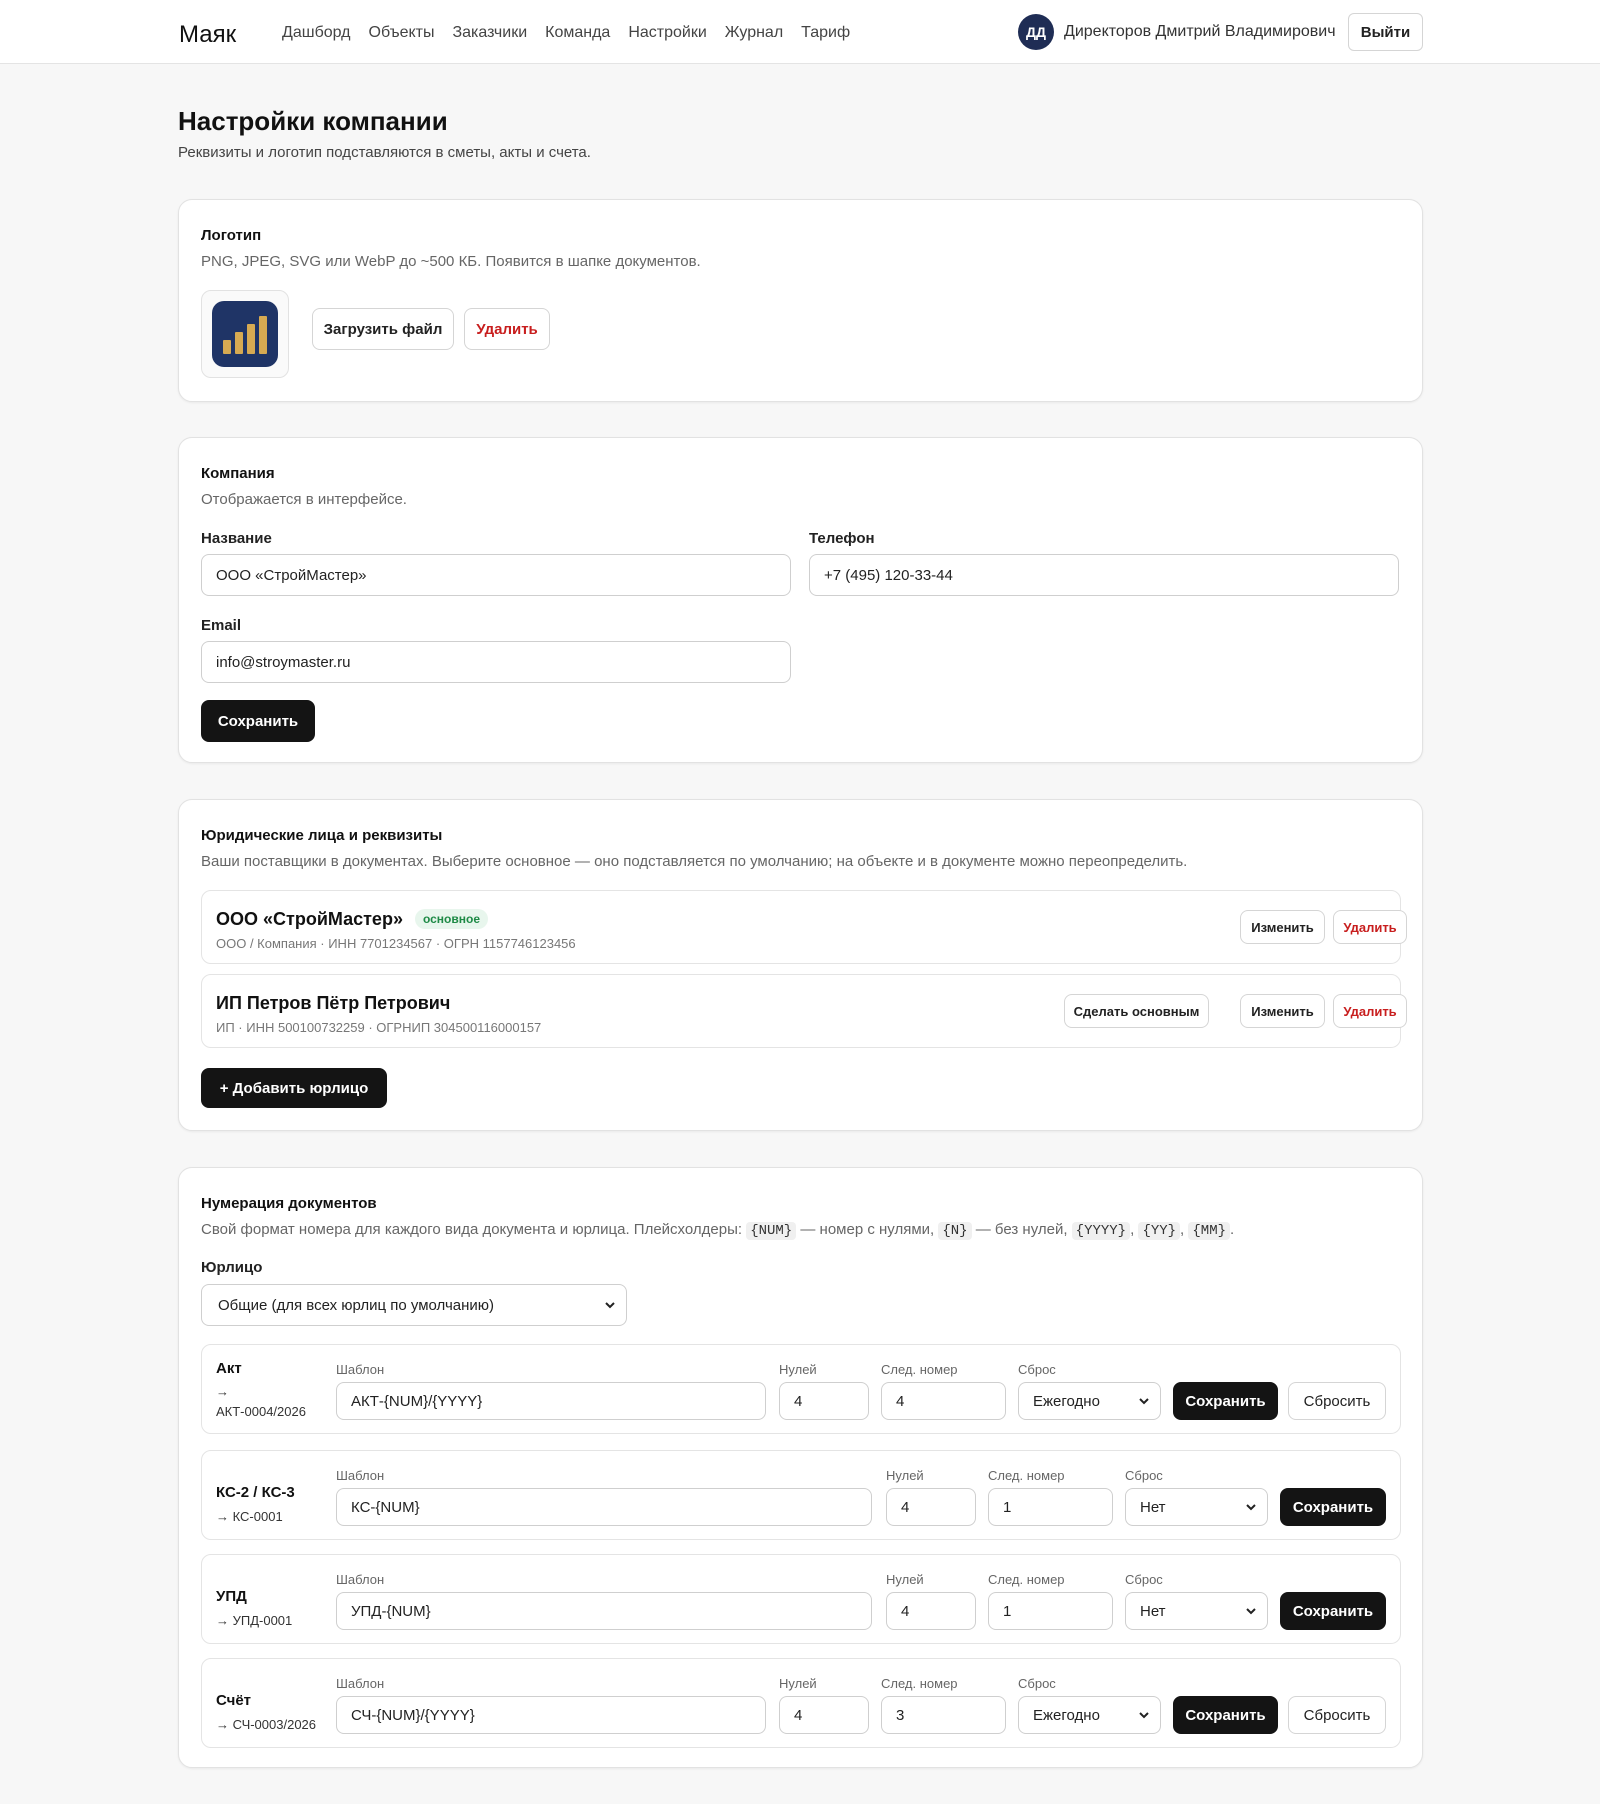  I want to click on delete-logo-button: Удалить, so click(507, 329).